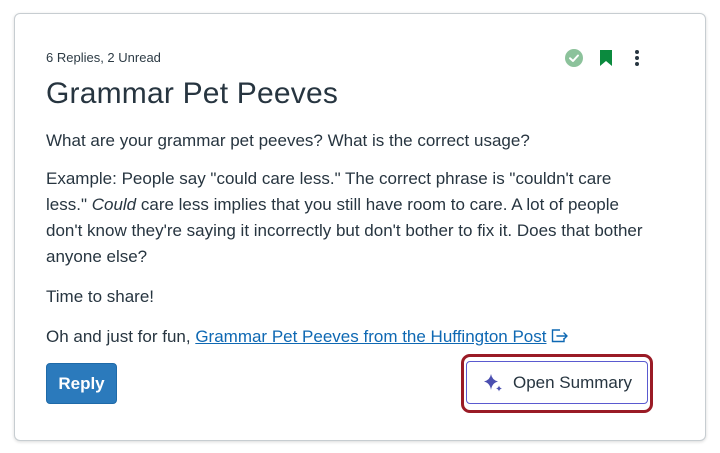  Describe the element at coordinates (103, 57) in the screenshot. I see `reply-count: 6 Replies, 2 Unread` at that location.